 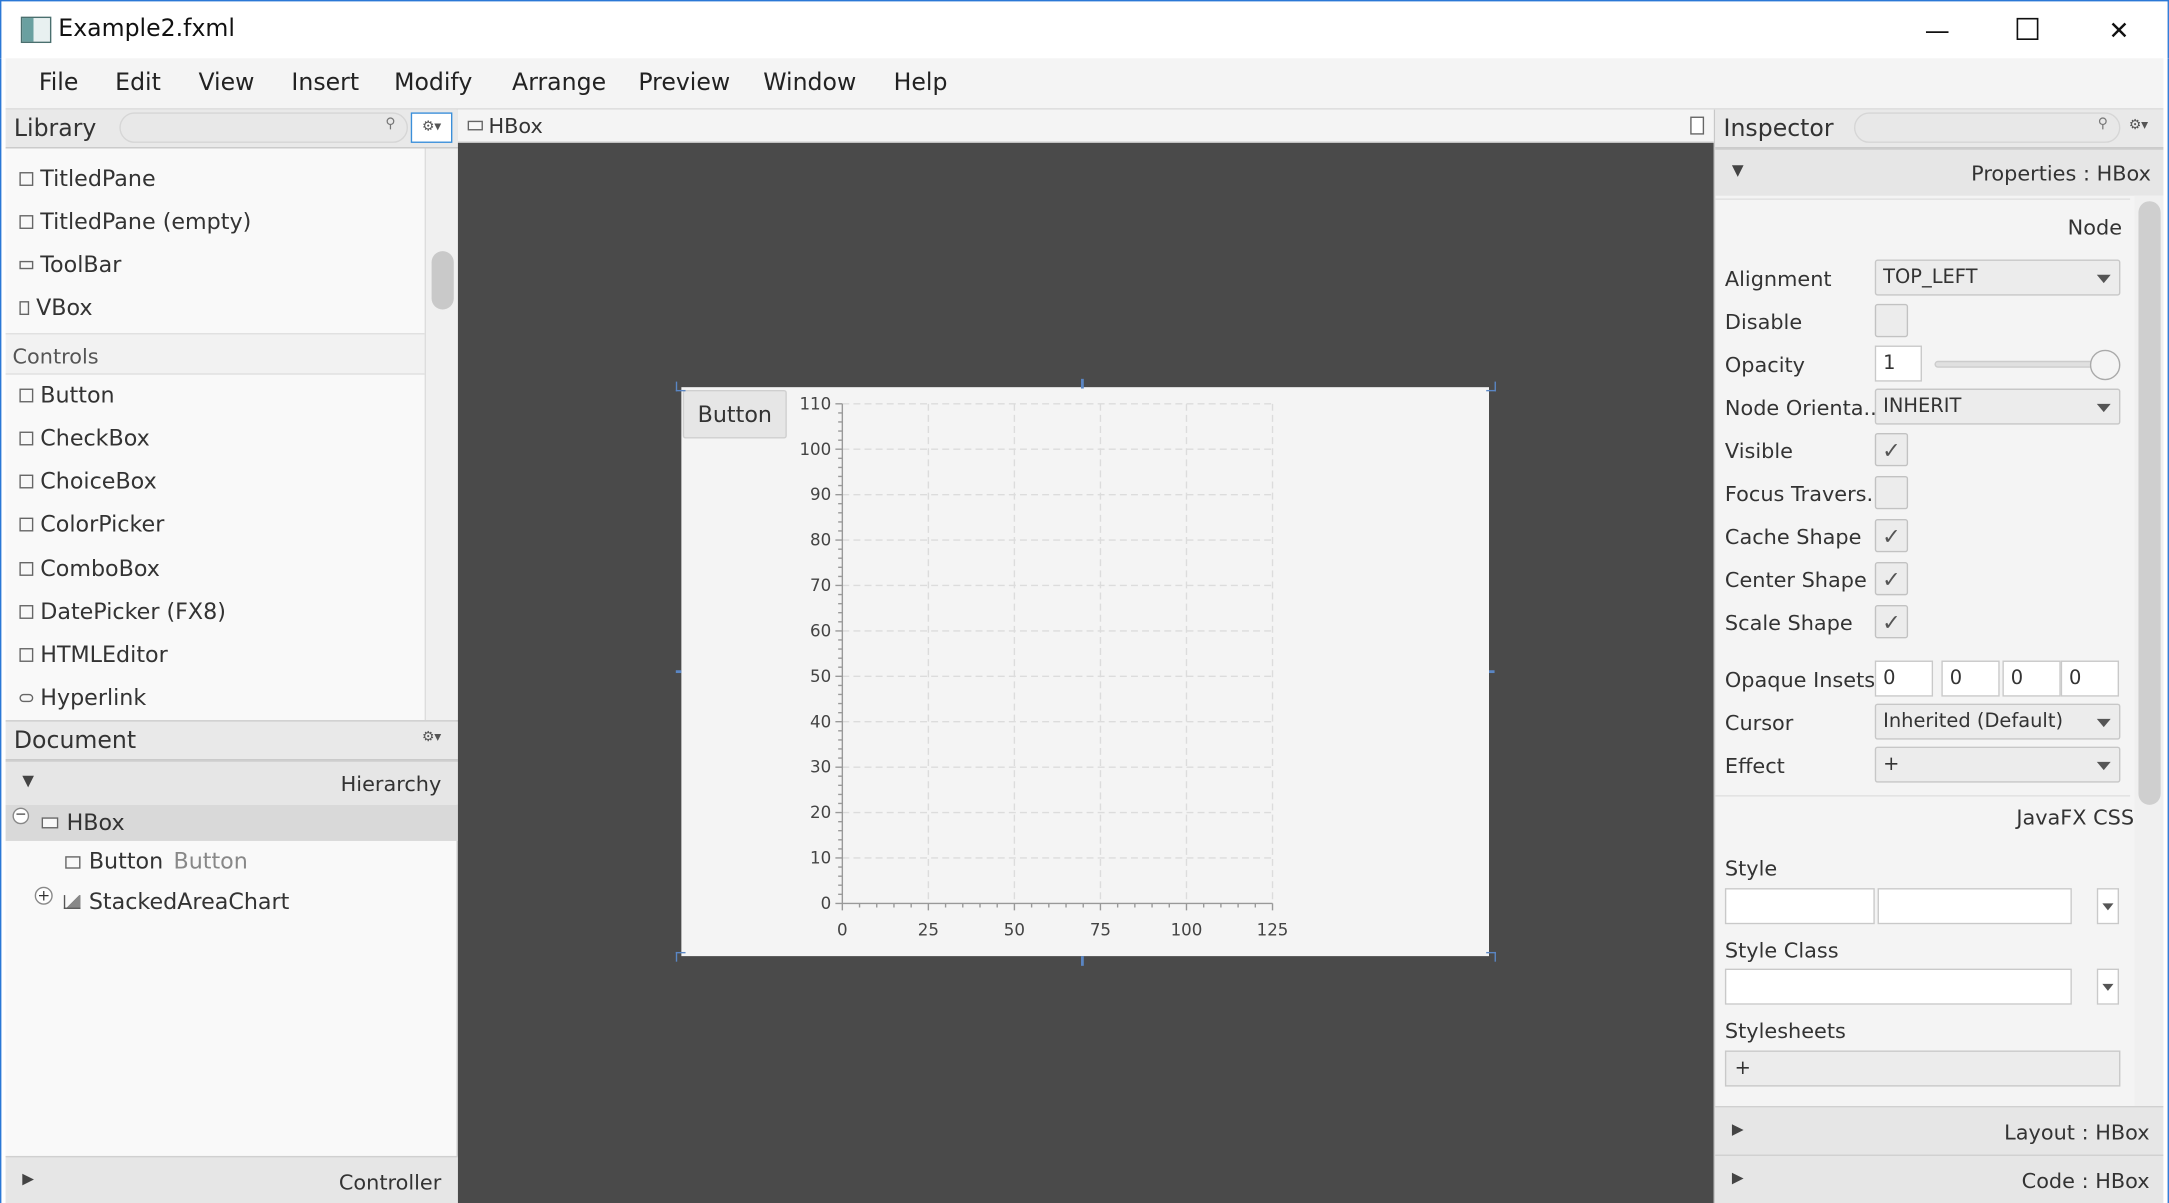 What do you see at coordinates (433, 83) in the screenshot?
I see `menu-modify: Modify` at bounding box center [433, 83].